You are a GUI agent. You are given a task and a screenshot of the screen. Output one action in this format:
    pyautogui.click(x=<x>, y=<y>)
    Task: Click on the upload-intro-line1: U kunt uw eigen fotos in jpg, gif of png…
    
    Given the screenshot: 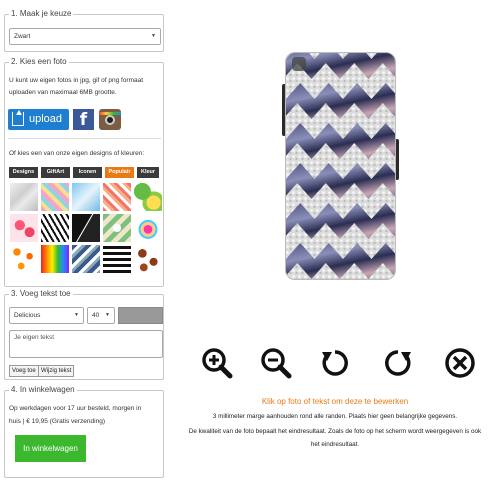 What is the action you would take?
    pyautogui.click(x=76, y=80)
    